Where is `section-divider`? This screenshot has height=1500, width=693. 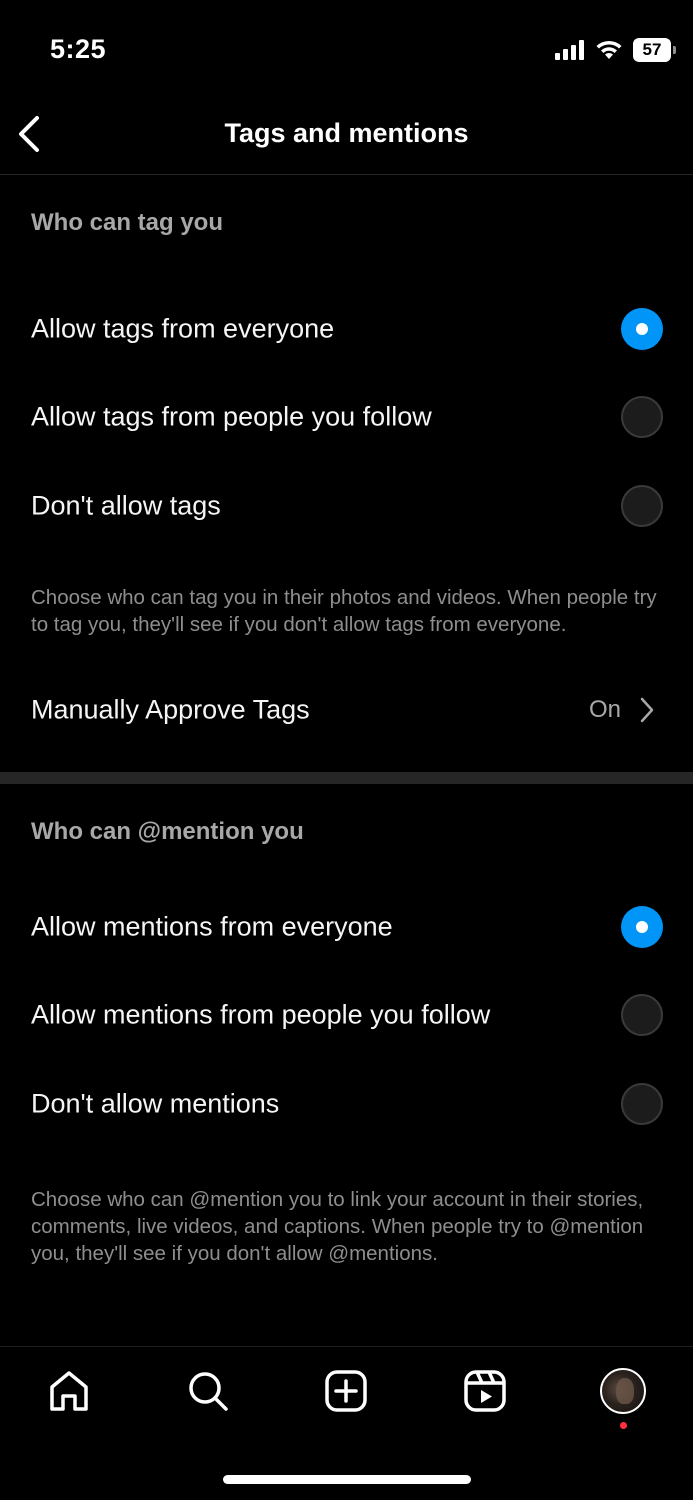
section-divider is located at coordinates (346, 778).